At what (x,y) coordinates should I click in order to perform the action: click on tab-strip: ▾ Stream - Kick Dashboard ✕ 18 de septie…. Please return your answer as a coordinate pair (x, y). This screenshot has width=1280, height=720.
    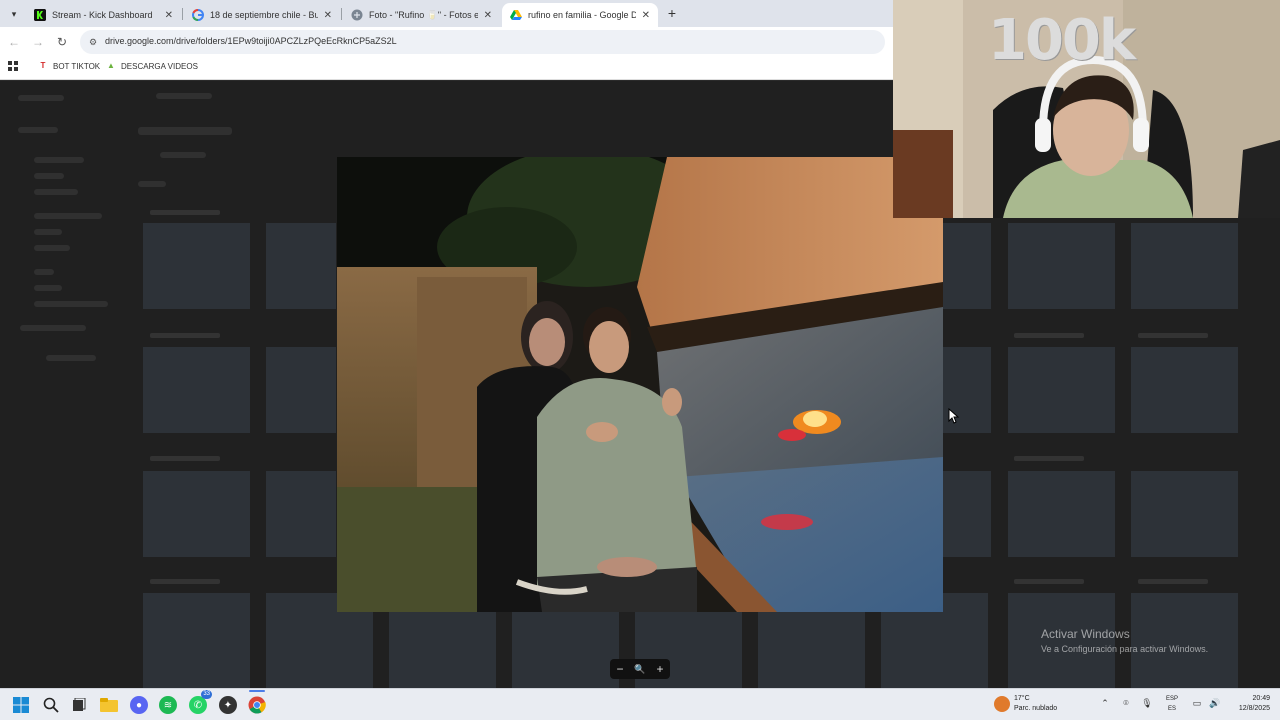
    Looking at the image, I should click on (446, 13).